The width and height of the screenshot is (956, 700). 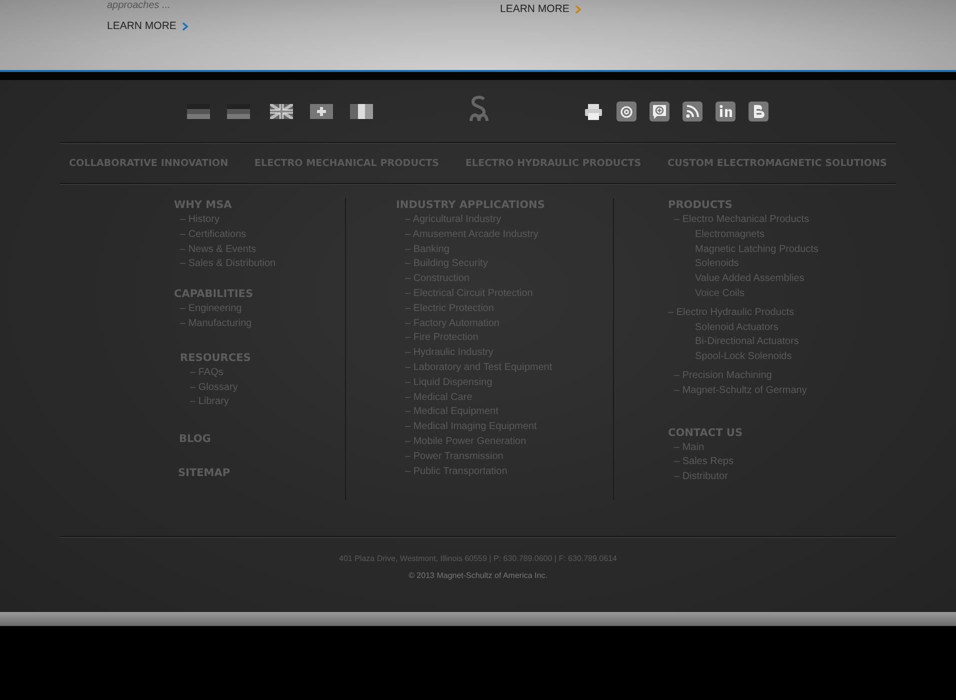 What do you see at coordinates (692, 111) in the screenshot?
I see `rss-icon` at bounding box center [692, 111].